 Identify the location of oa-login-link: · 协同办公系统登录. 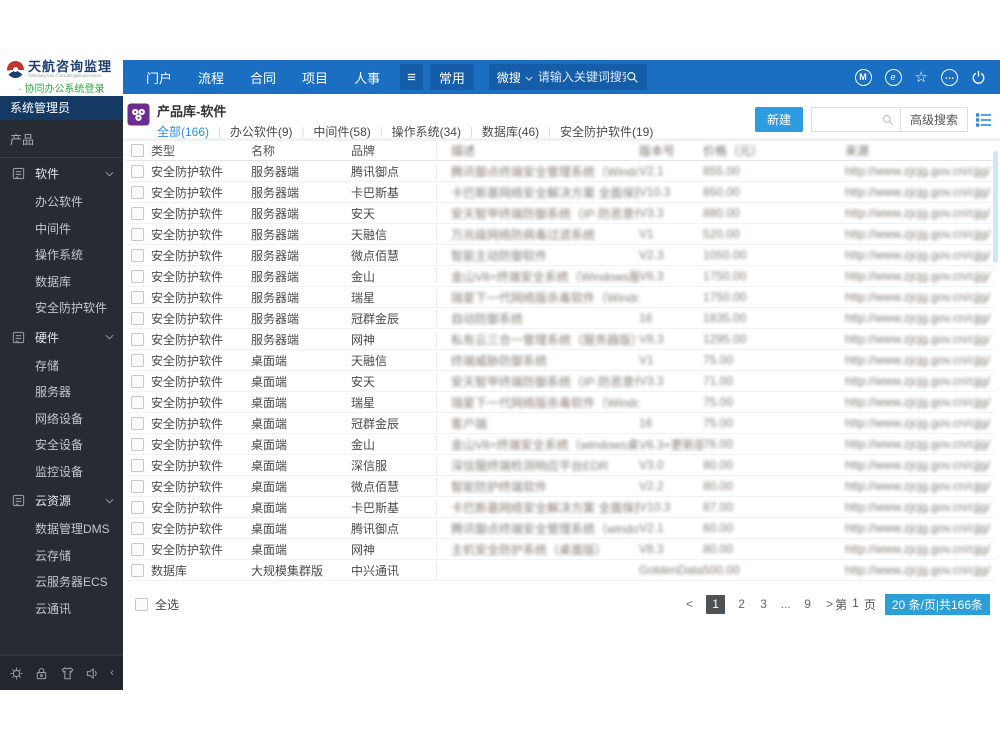
(61, 87).